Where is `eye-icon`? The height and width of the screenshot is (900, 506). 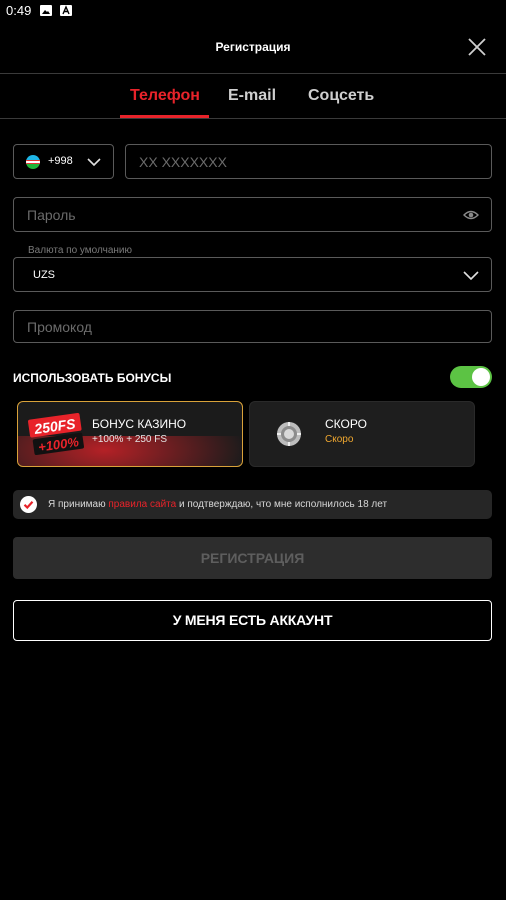
eye-icon is located at coordinates (471, 215).